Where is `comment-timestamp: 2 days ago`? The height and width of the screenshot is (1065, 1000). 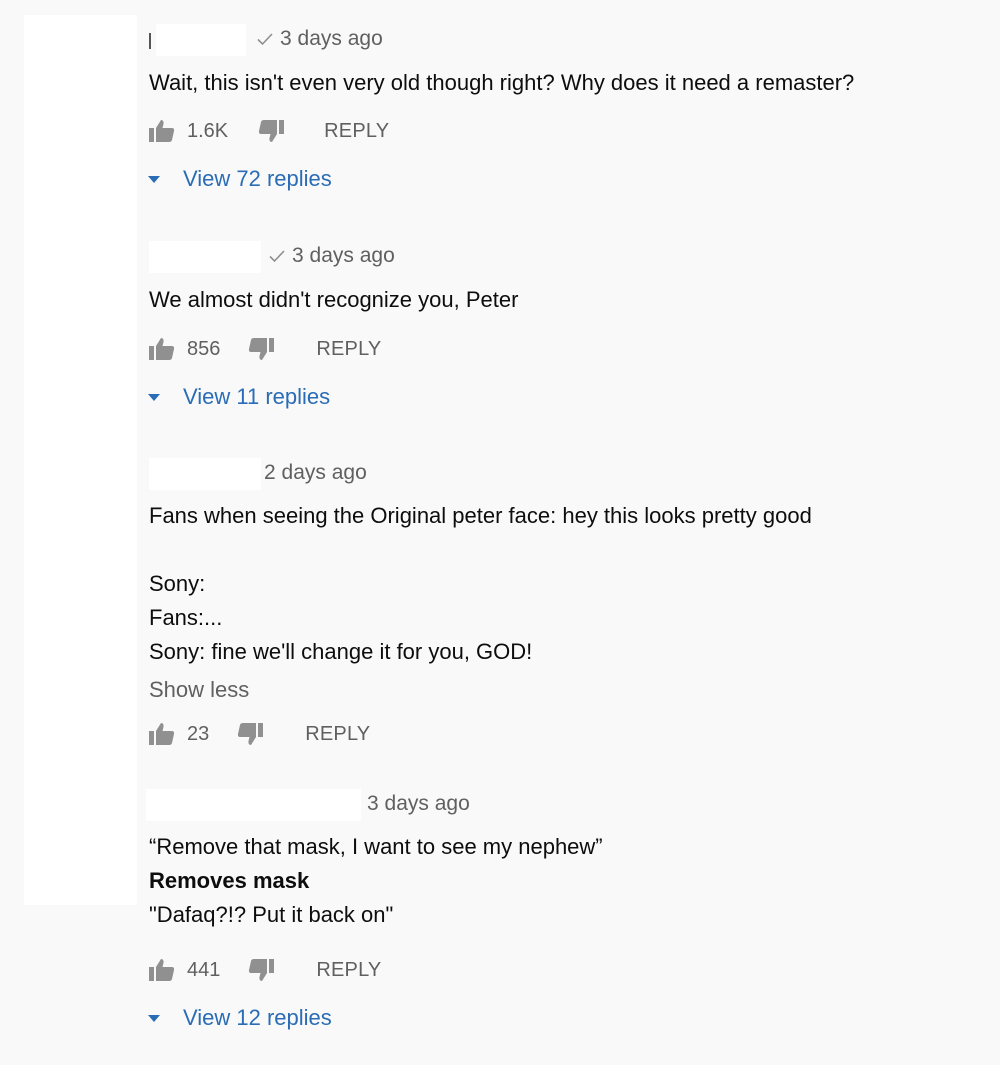
comment-timestamp: 2 days ago is located at coordinates (315, 473).